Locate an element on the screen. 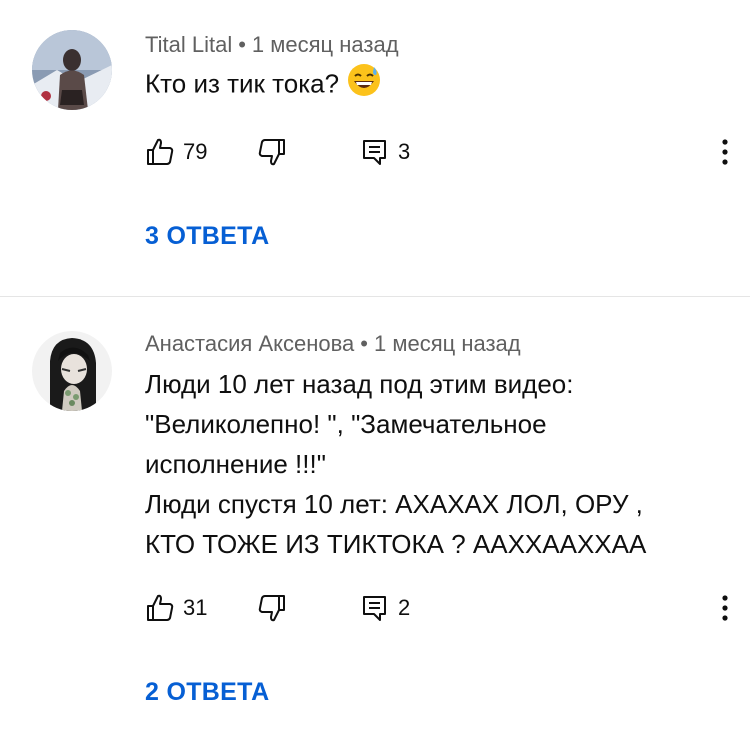 The width and height of the screenshot is (750, 752). like-count: 31 is located at coordinates (195, 607).